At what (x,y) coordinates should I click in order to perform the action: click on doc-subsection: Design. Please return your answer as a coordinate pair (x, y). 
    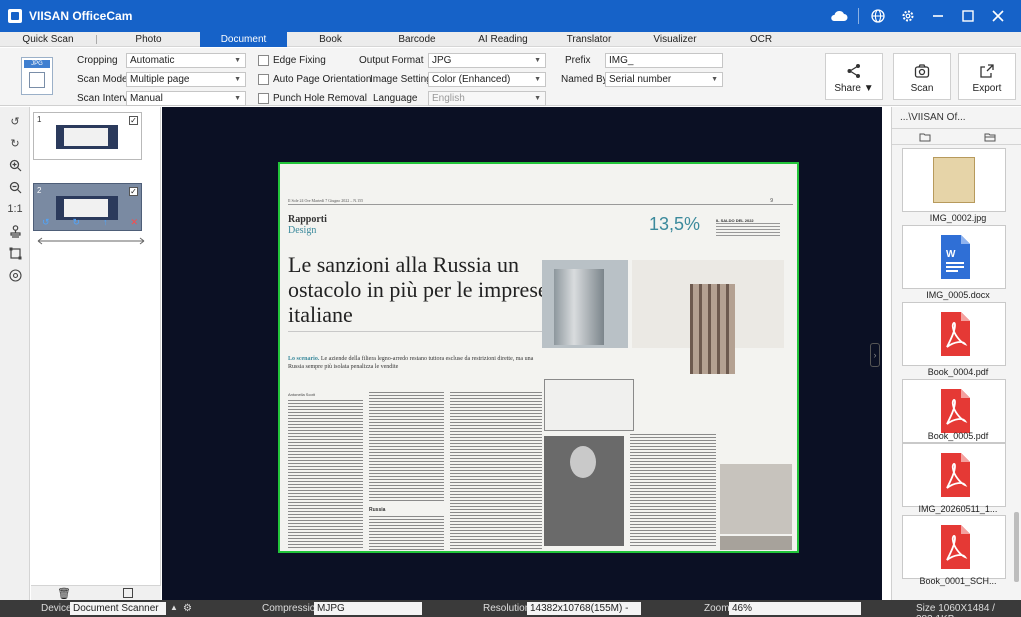
    Looking at the image, I should click on (302, 230).